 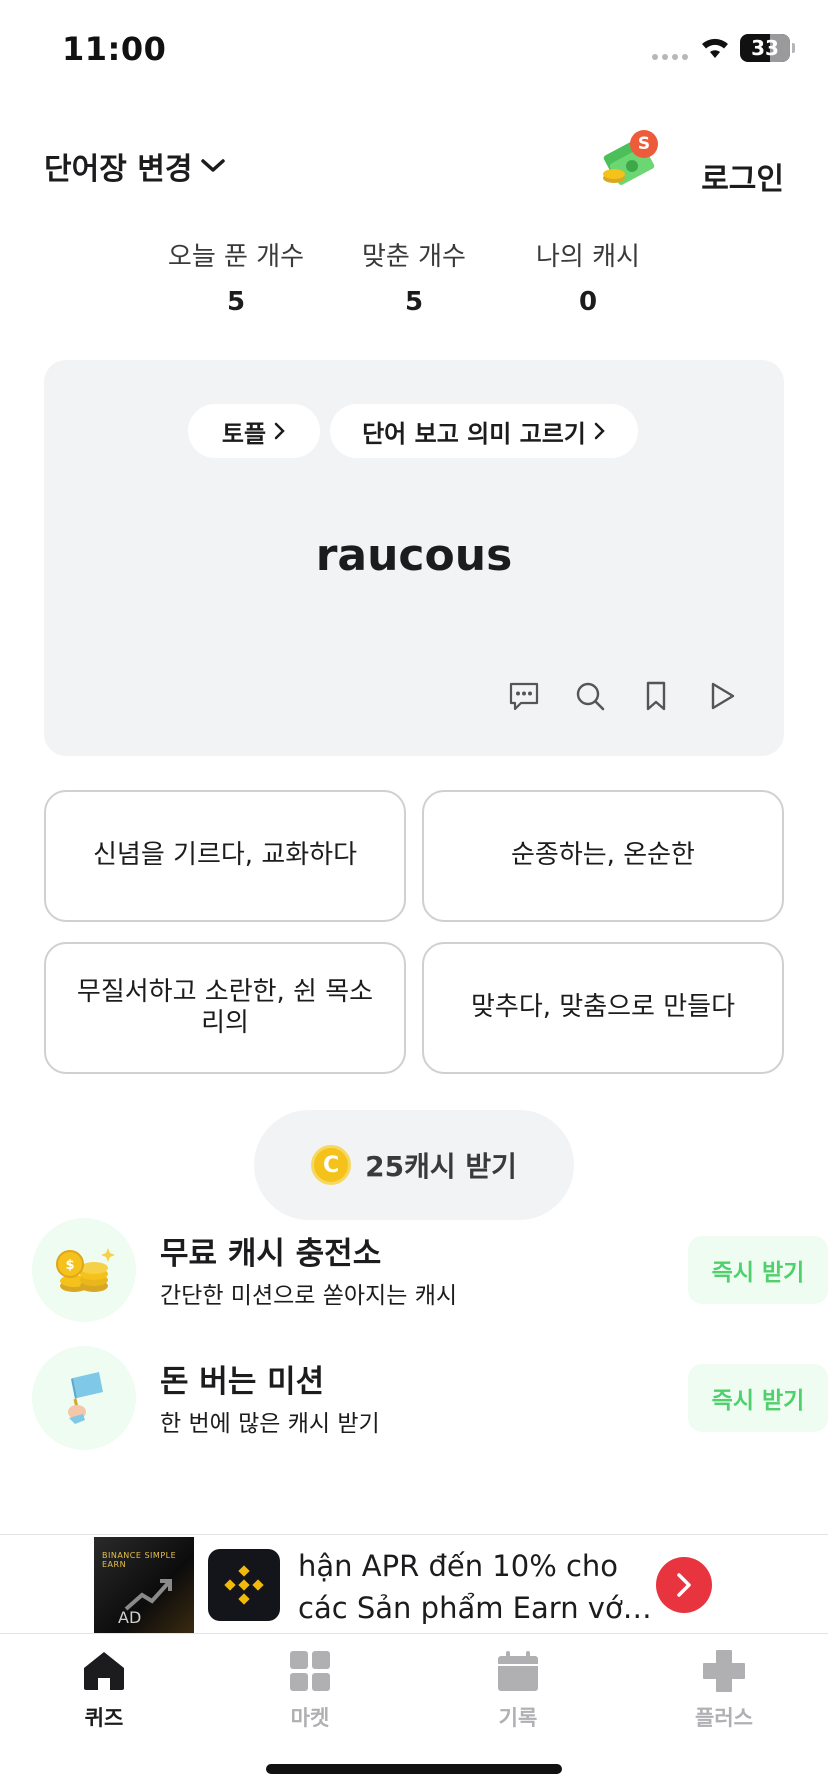 I want to click on status-time: 11:00, so click(x=114, y=49).